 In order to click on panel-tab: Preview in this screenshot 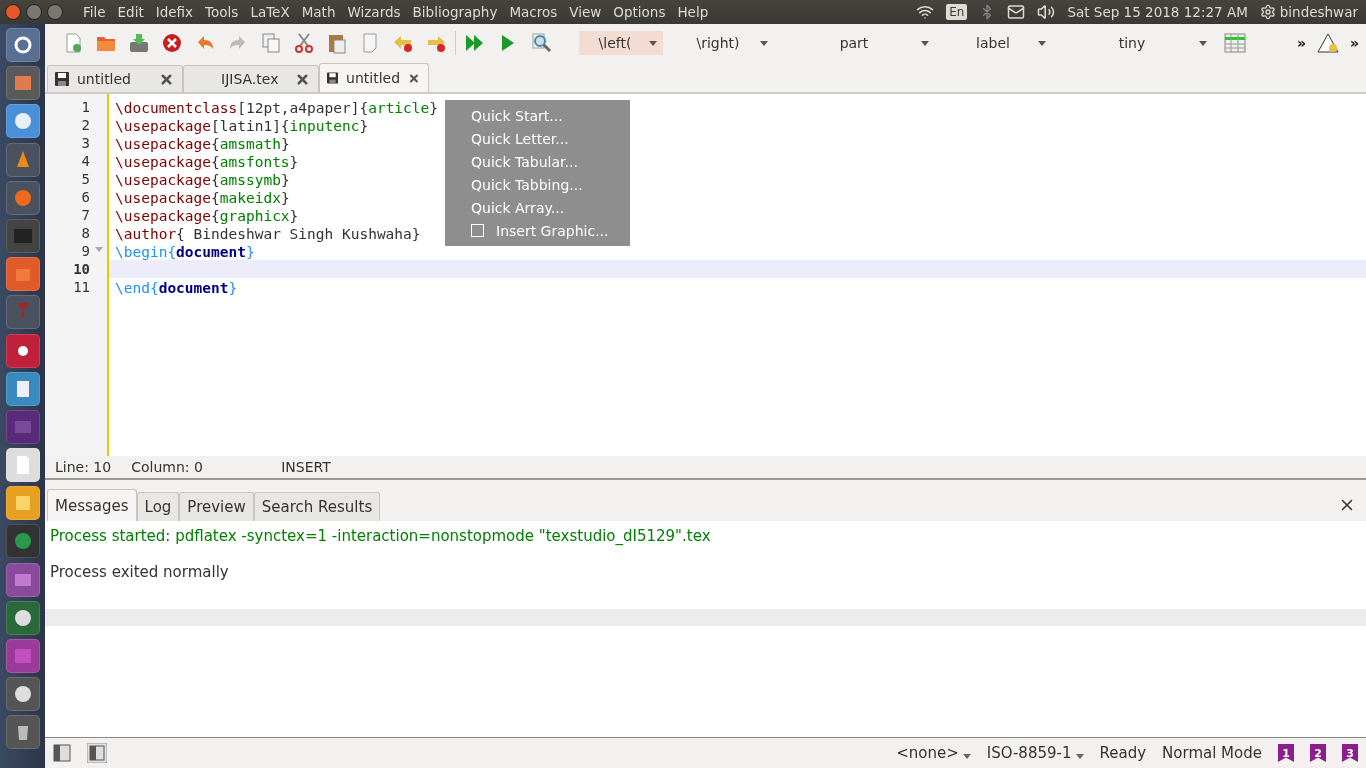, I will do `click(216, 506)`.